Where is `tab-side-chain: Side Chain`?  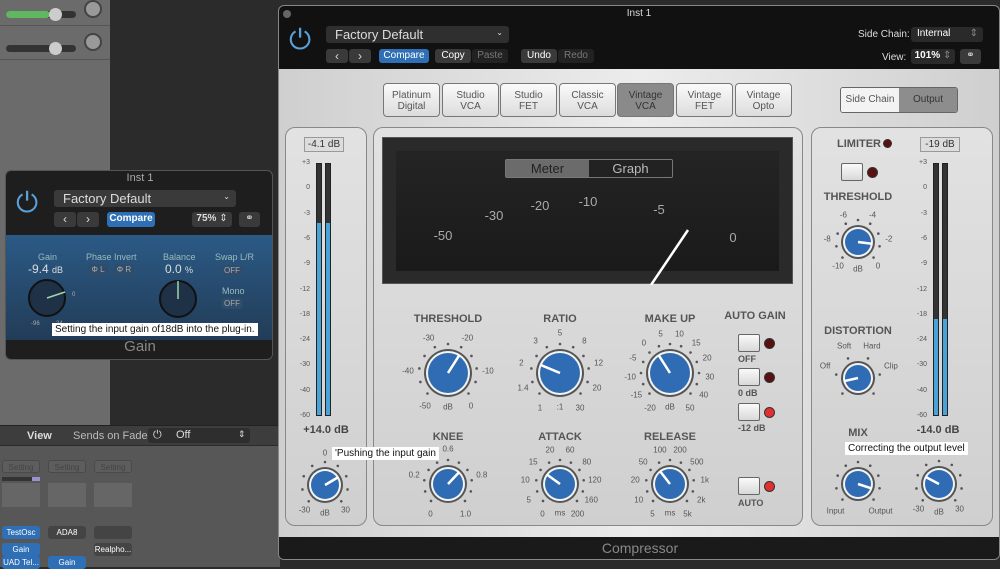
tab-side-chain: Side Chain is located at coordinates (870, 100).